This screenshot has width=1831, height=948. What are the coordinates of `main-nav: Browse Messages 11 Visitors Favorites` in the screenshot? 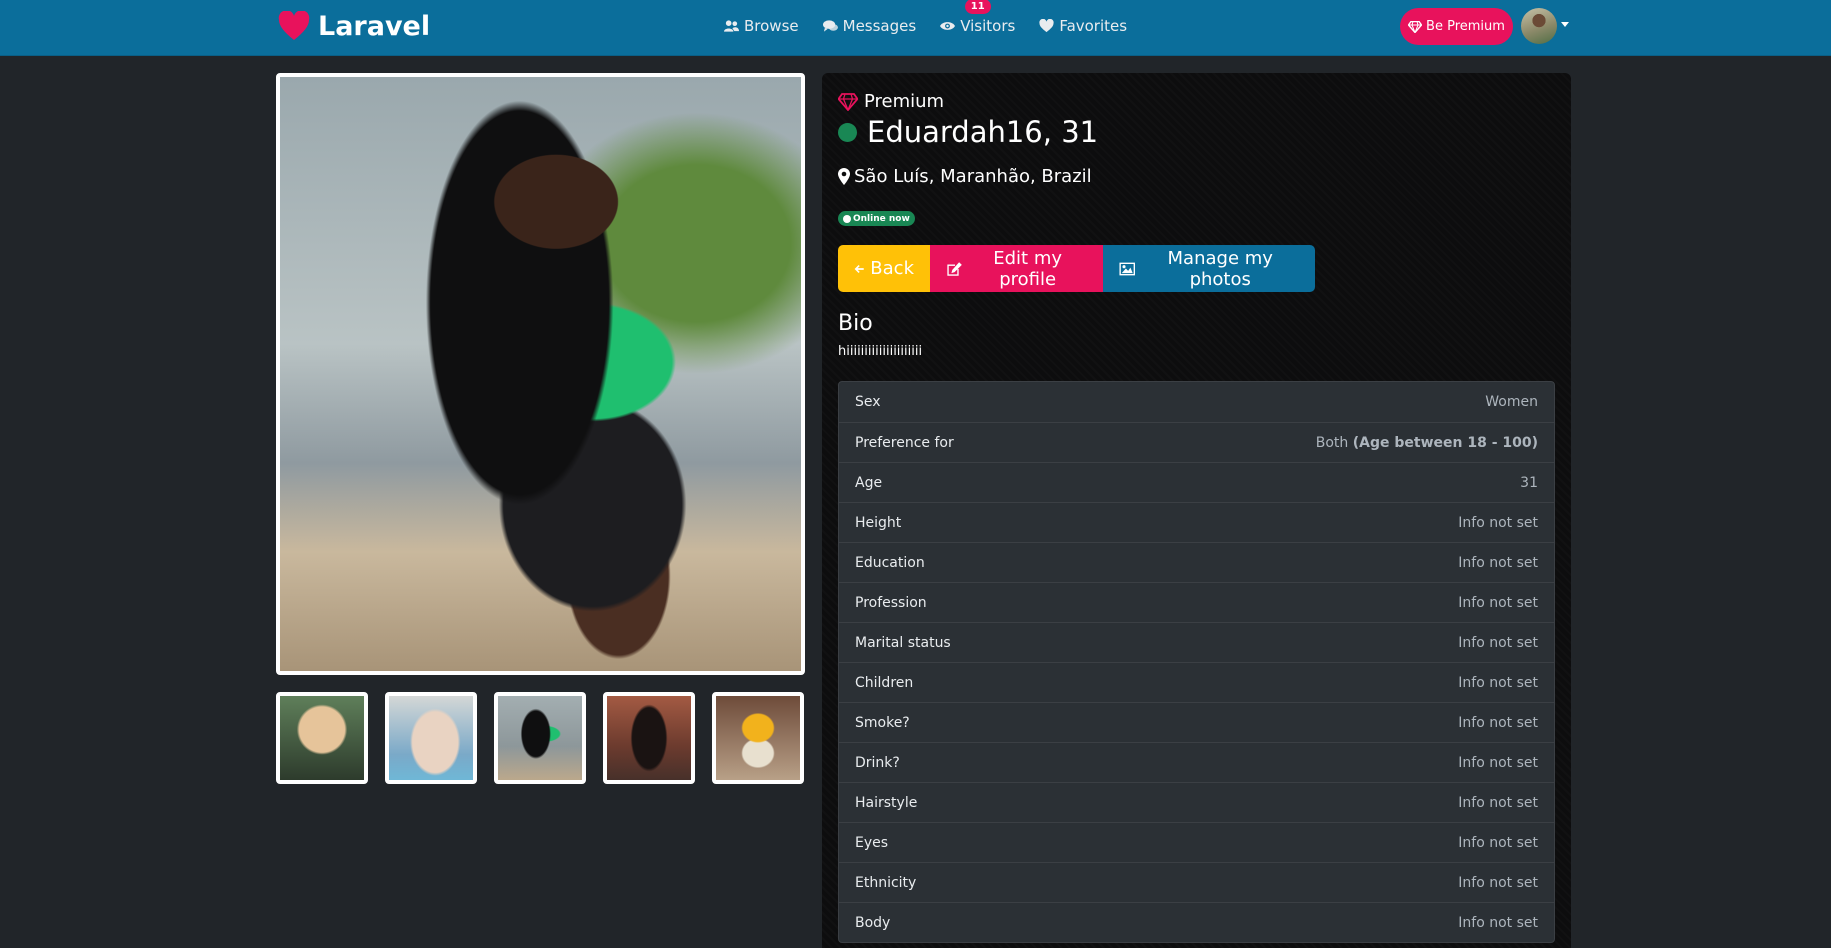 It's located at (925, 26).